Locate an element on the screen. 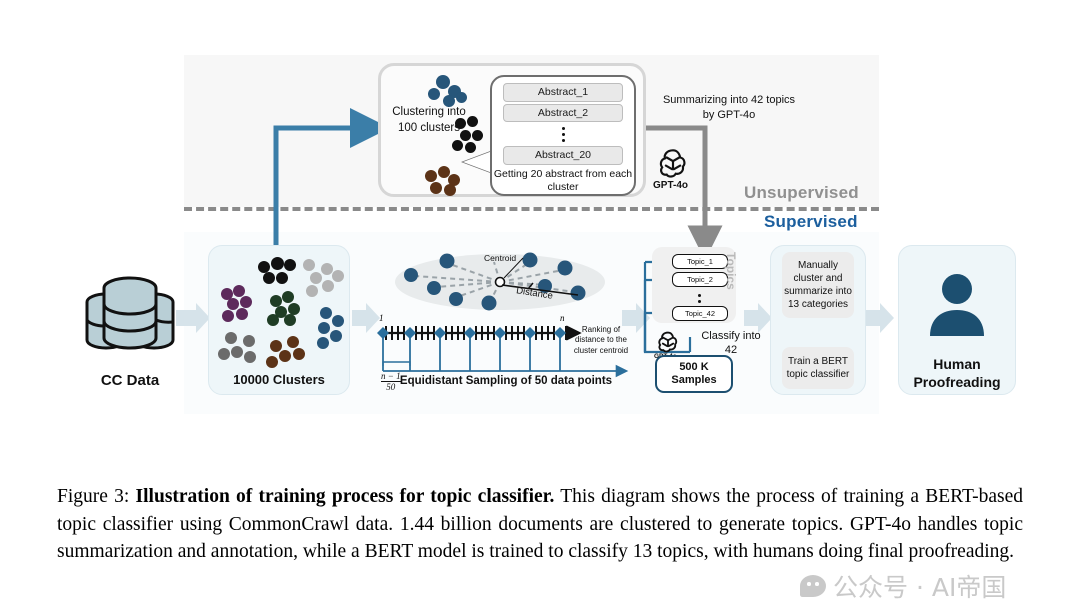 This screenshot has width=1080, height=615. summarizing-label: Summarizing into 42 topics by GPT-4o is located at coordinates (729, 107).